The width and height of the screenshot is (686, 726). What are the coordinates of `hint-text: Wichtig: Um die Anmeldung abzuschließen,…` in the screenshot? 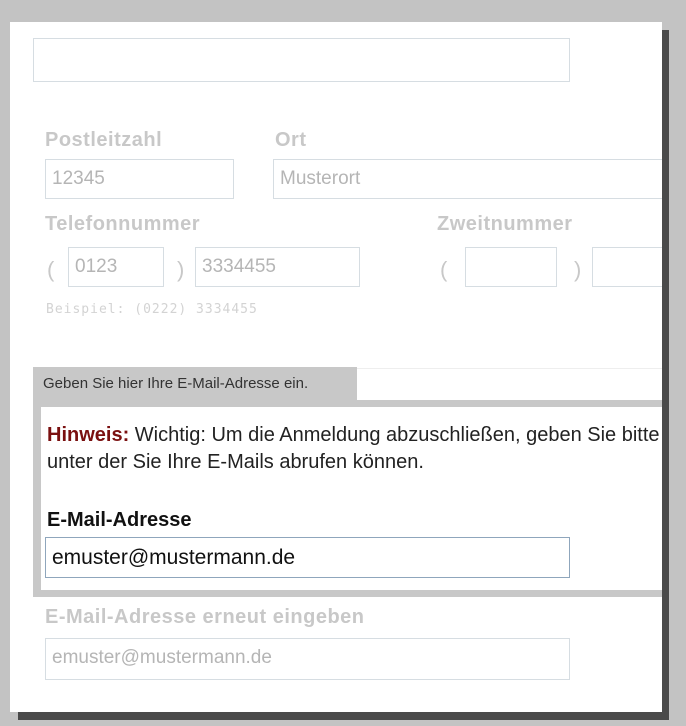 It's located at (398, 435).